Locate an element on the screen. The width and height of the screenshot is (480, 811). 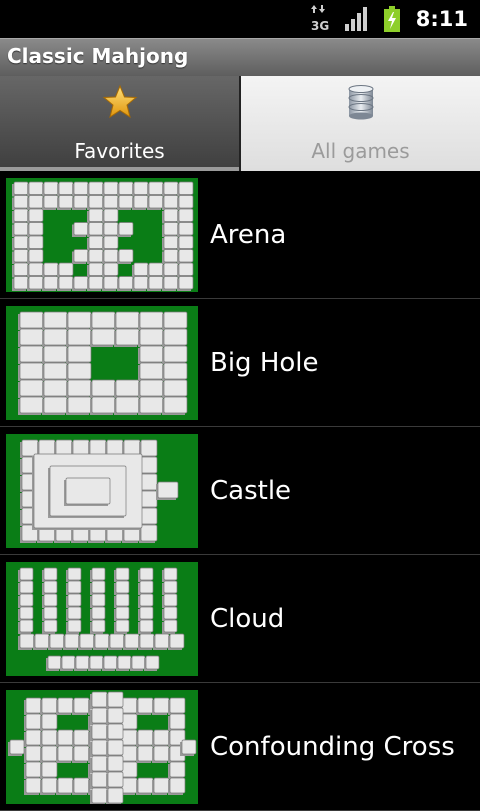
confounding-cross-layout-thumbnail is located at coordinates (102, 747).